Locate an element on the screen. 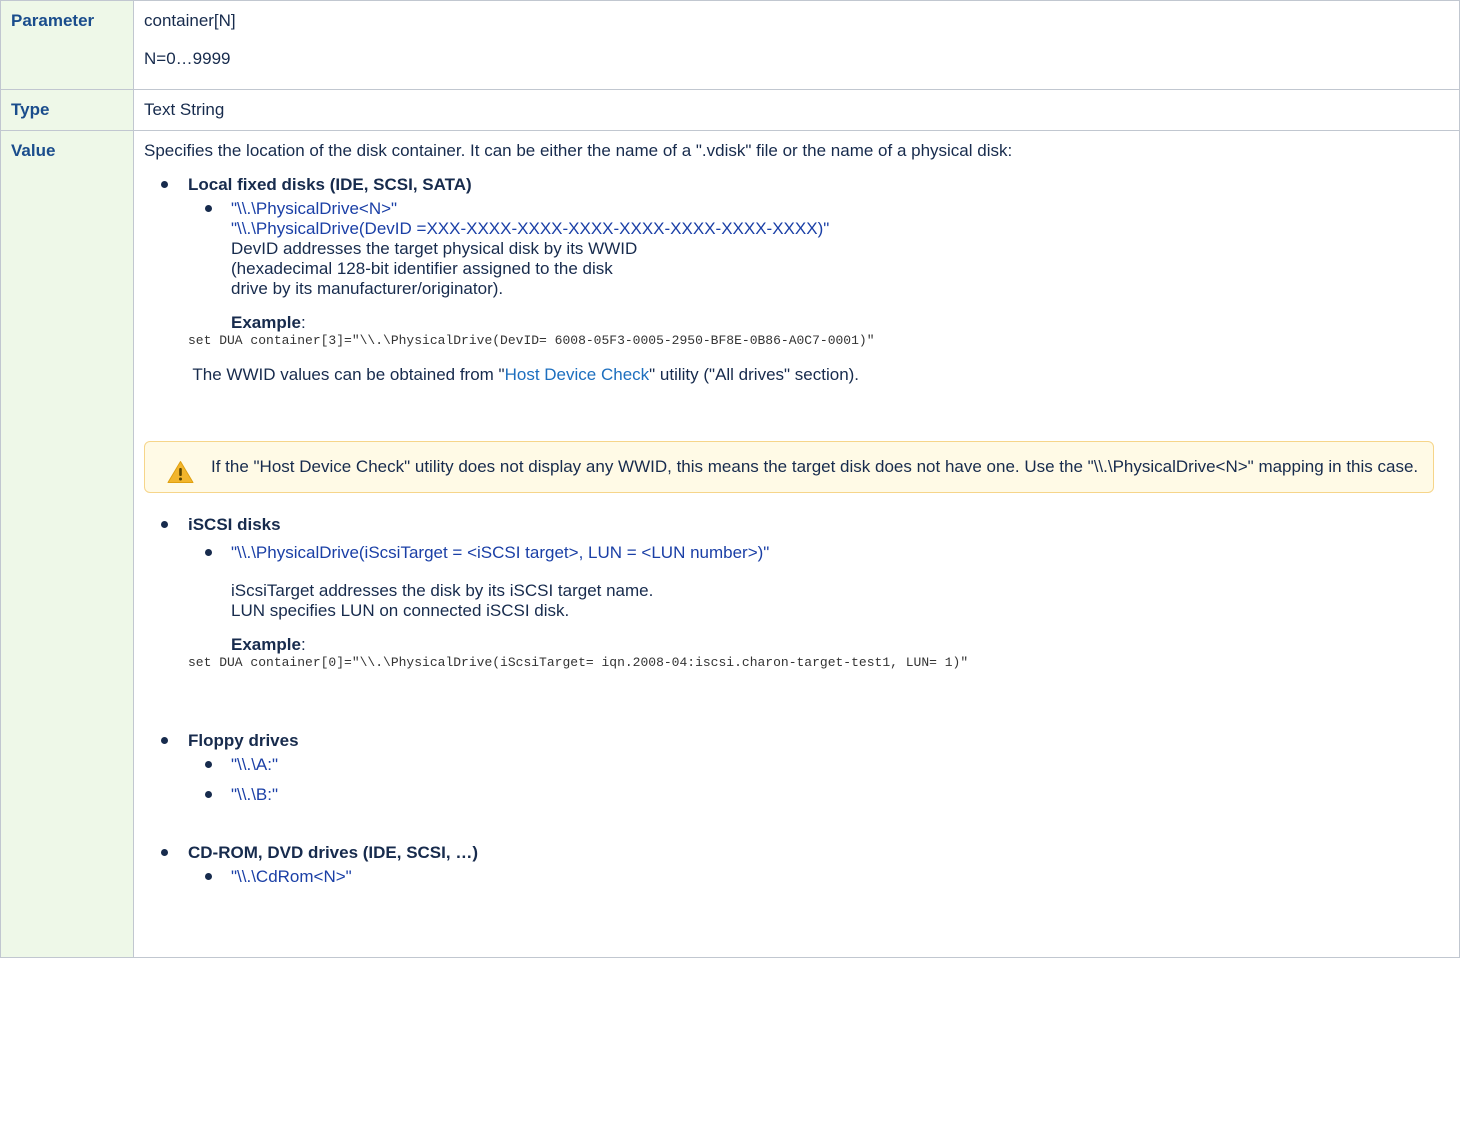  parameter-range: N=0…9999 is located at coordinates (187, 58).